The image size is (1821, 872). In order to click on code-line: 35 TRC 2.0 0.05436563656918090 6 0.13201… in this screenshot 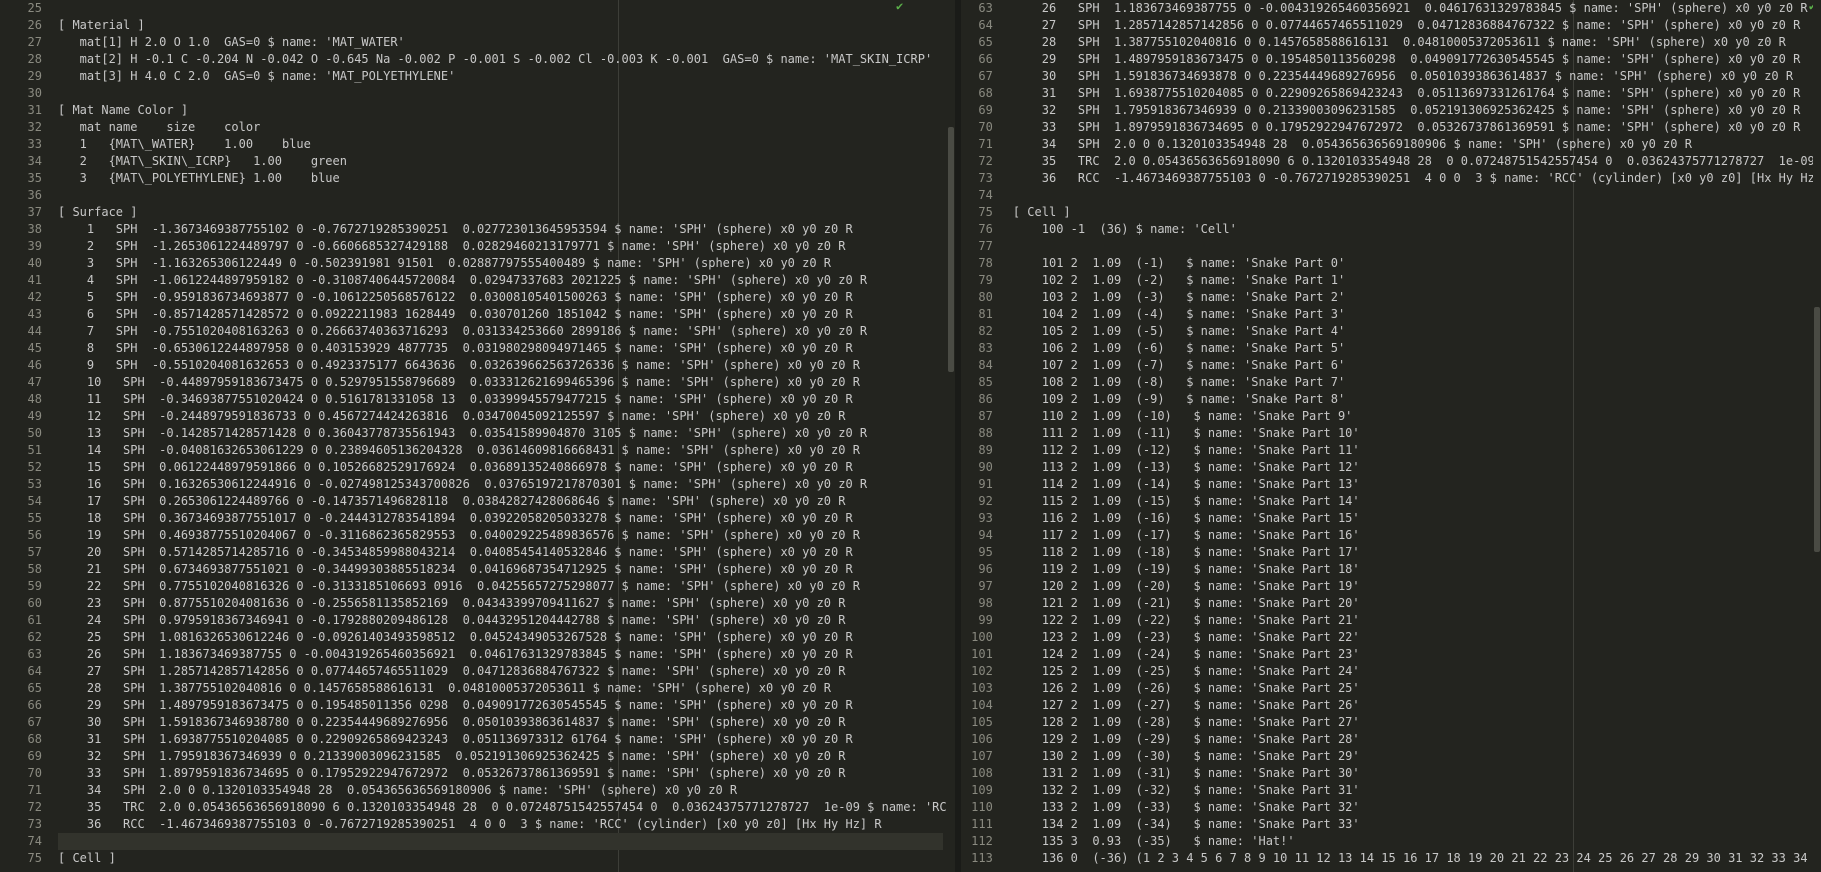, I will do `click(502, 807)`.